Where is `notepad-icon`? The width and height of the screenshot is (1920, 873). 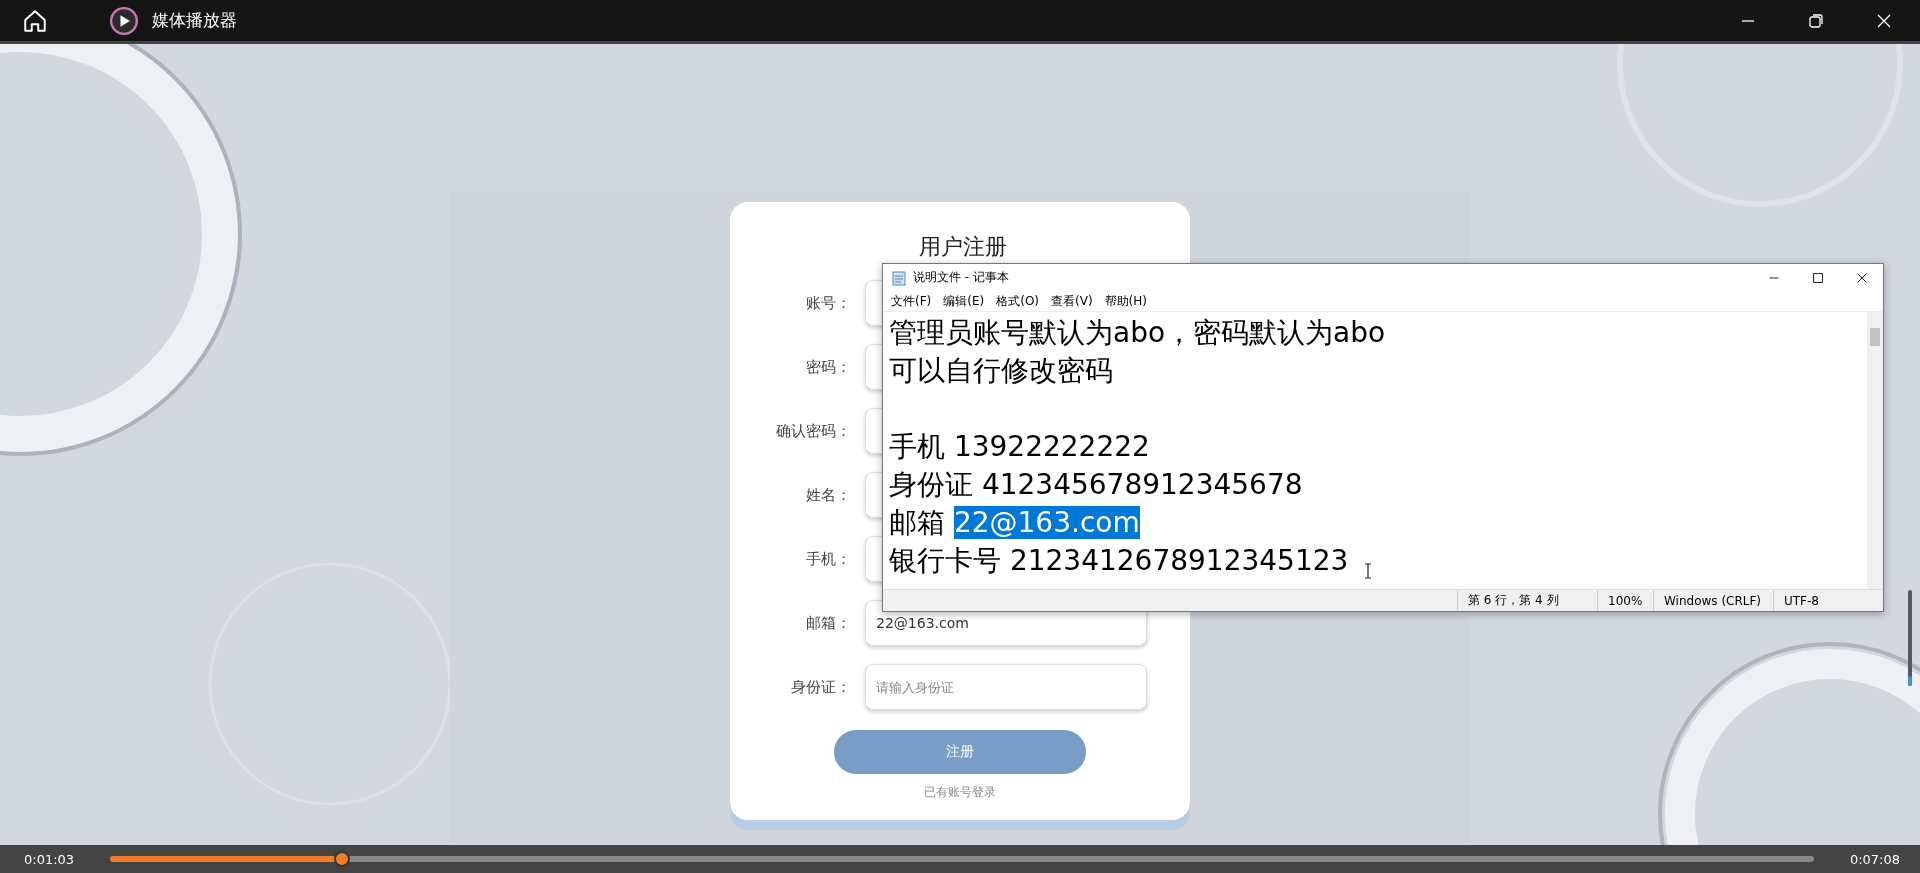 notepad-icon is located at coordinates (899, 277).